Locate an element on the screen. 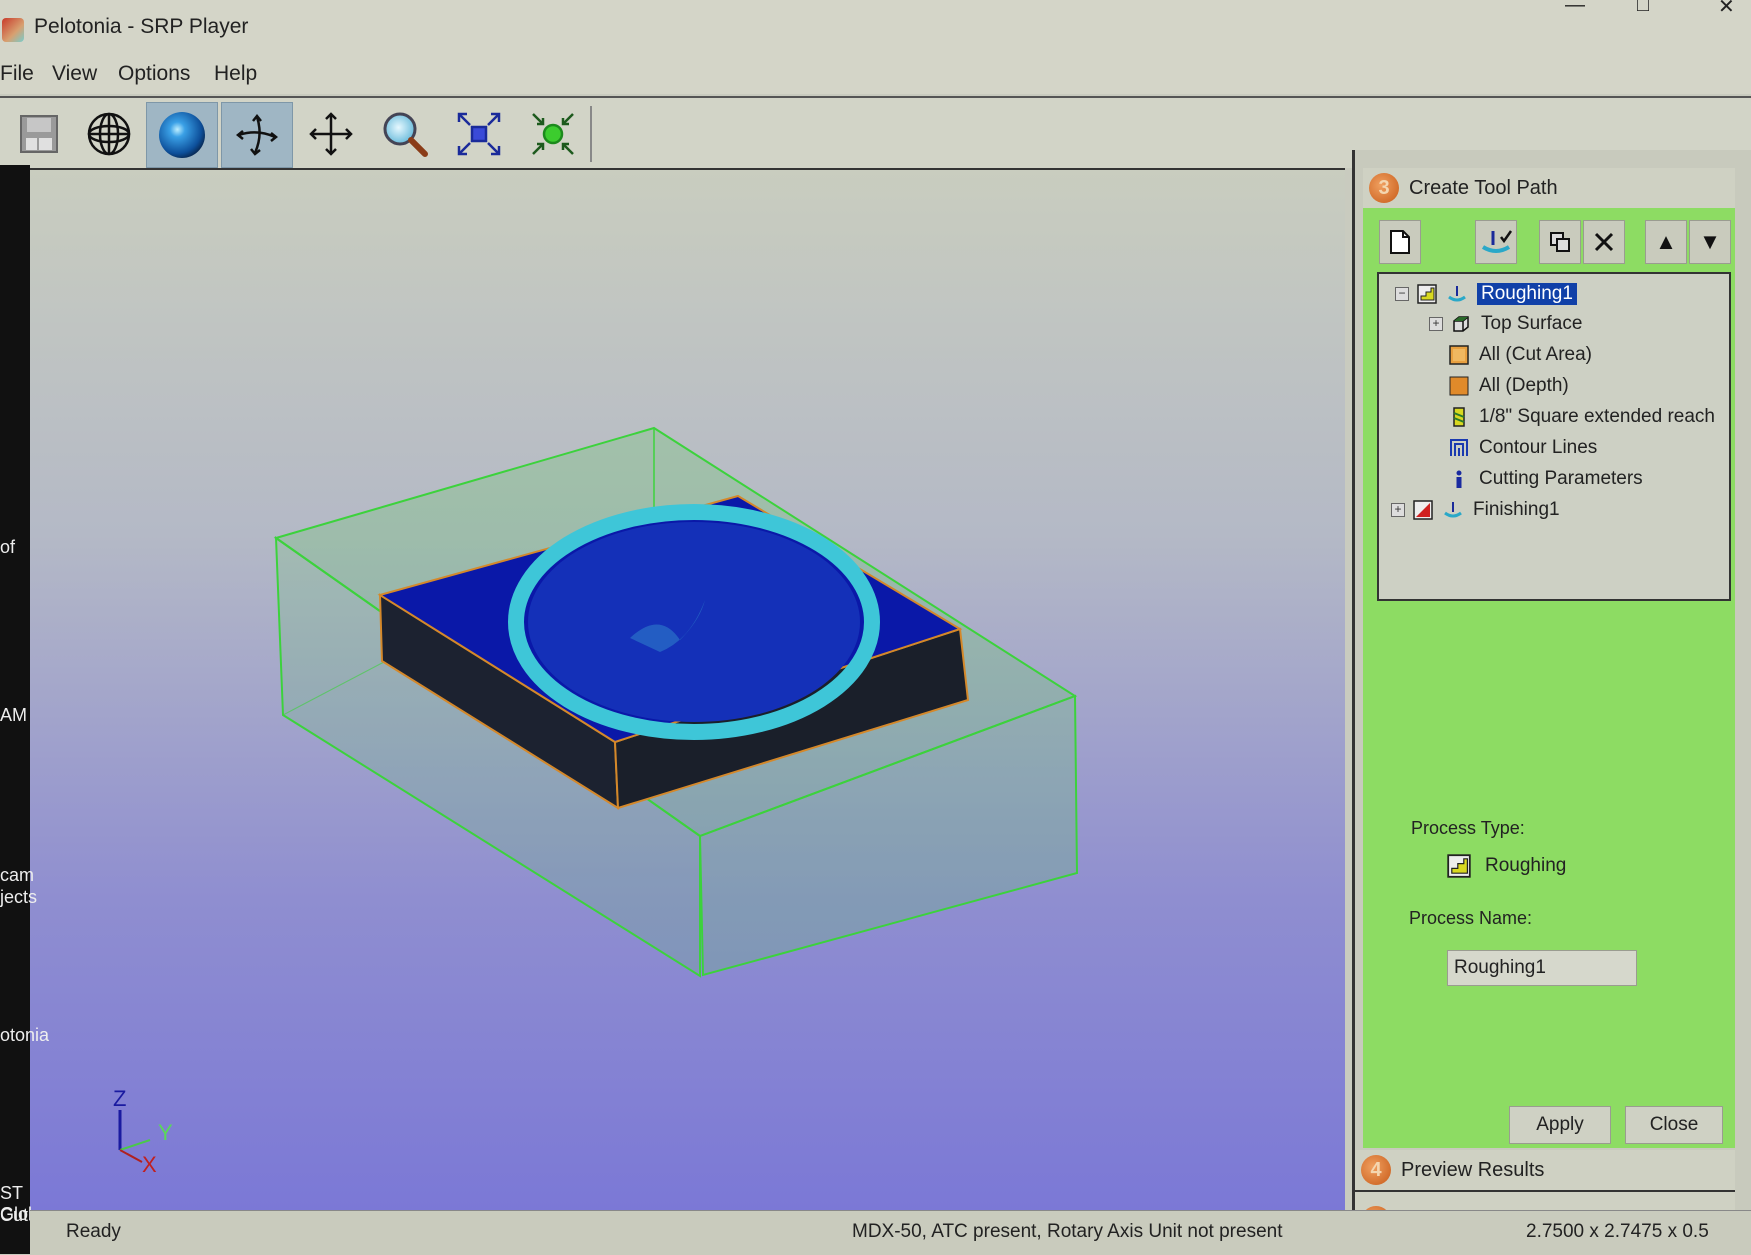  delete-x-icon is located at coordinates (1604, 242).